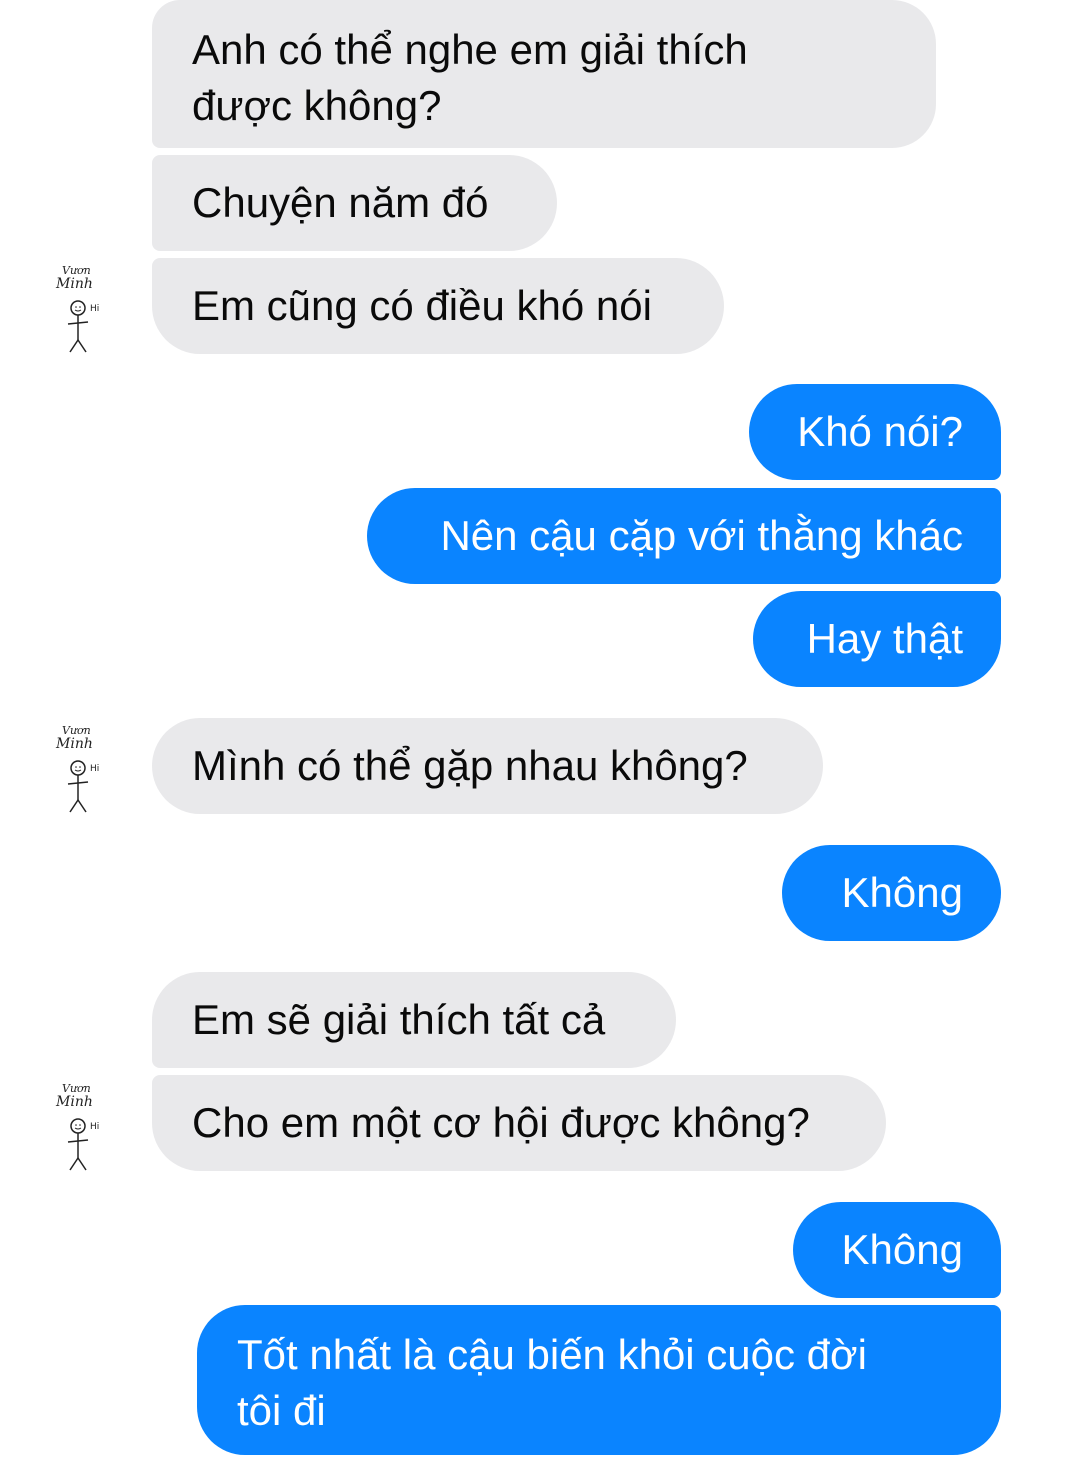  Describe the element at coordinates (519, 1123) in the screenshot. I see `incoming-message: Cho em một cơ hội được không?` at that location.